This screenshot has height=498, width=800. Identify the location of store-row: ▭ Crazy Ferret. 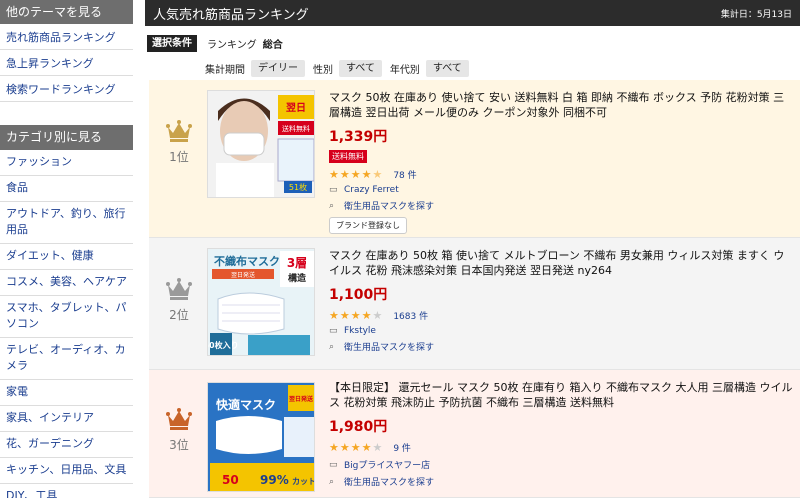
(561, 190).